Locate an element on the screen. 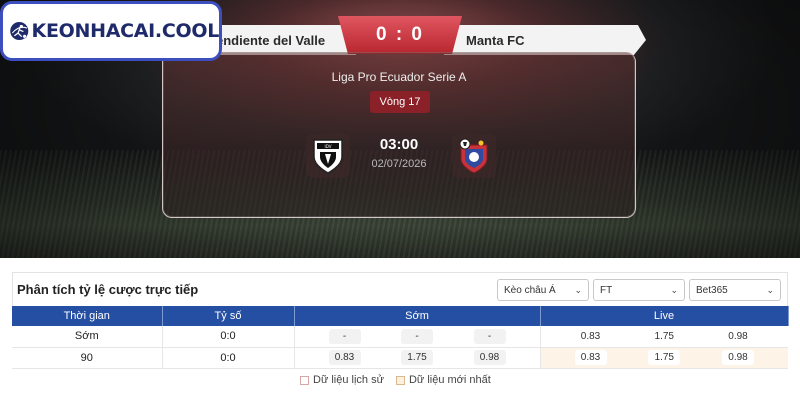 The height and width of the screenshot is (400, 800). score-display: 0 is located at coordinates (400, 35).